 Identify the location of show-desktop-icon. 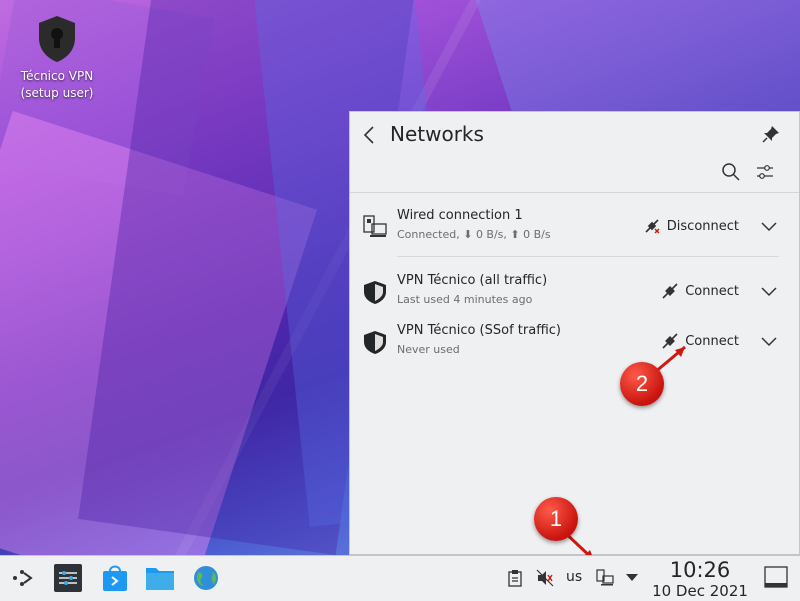
(776, 577).